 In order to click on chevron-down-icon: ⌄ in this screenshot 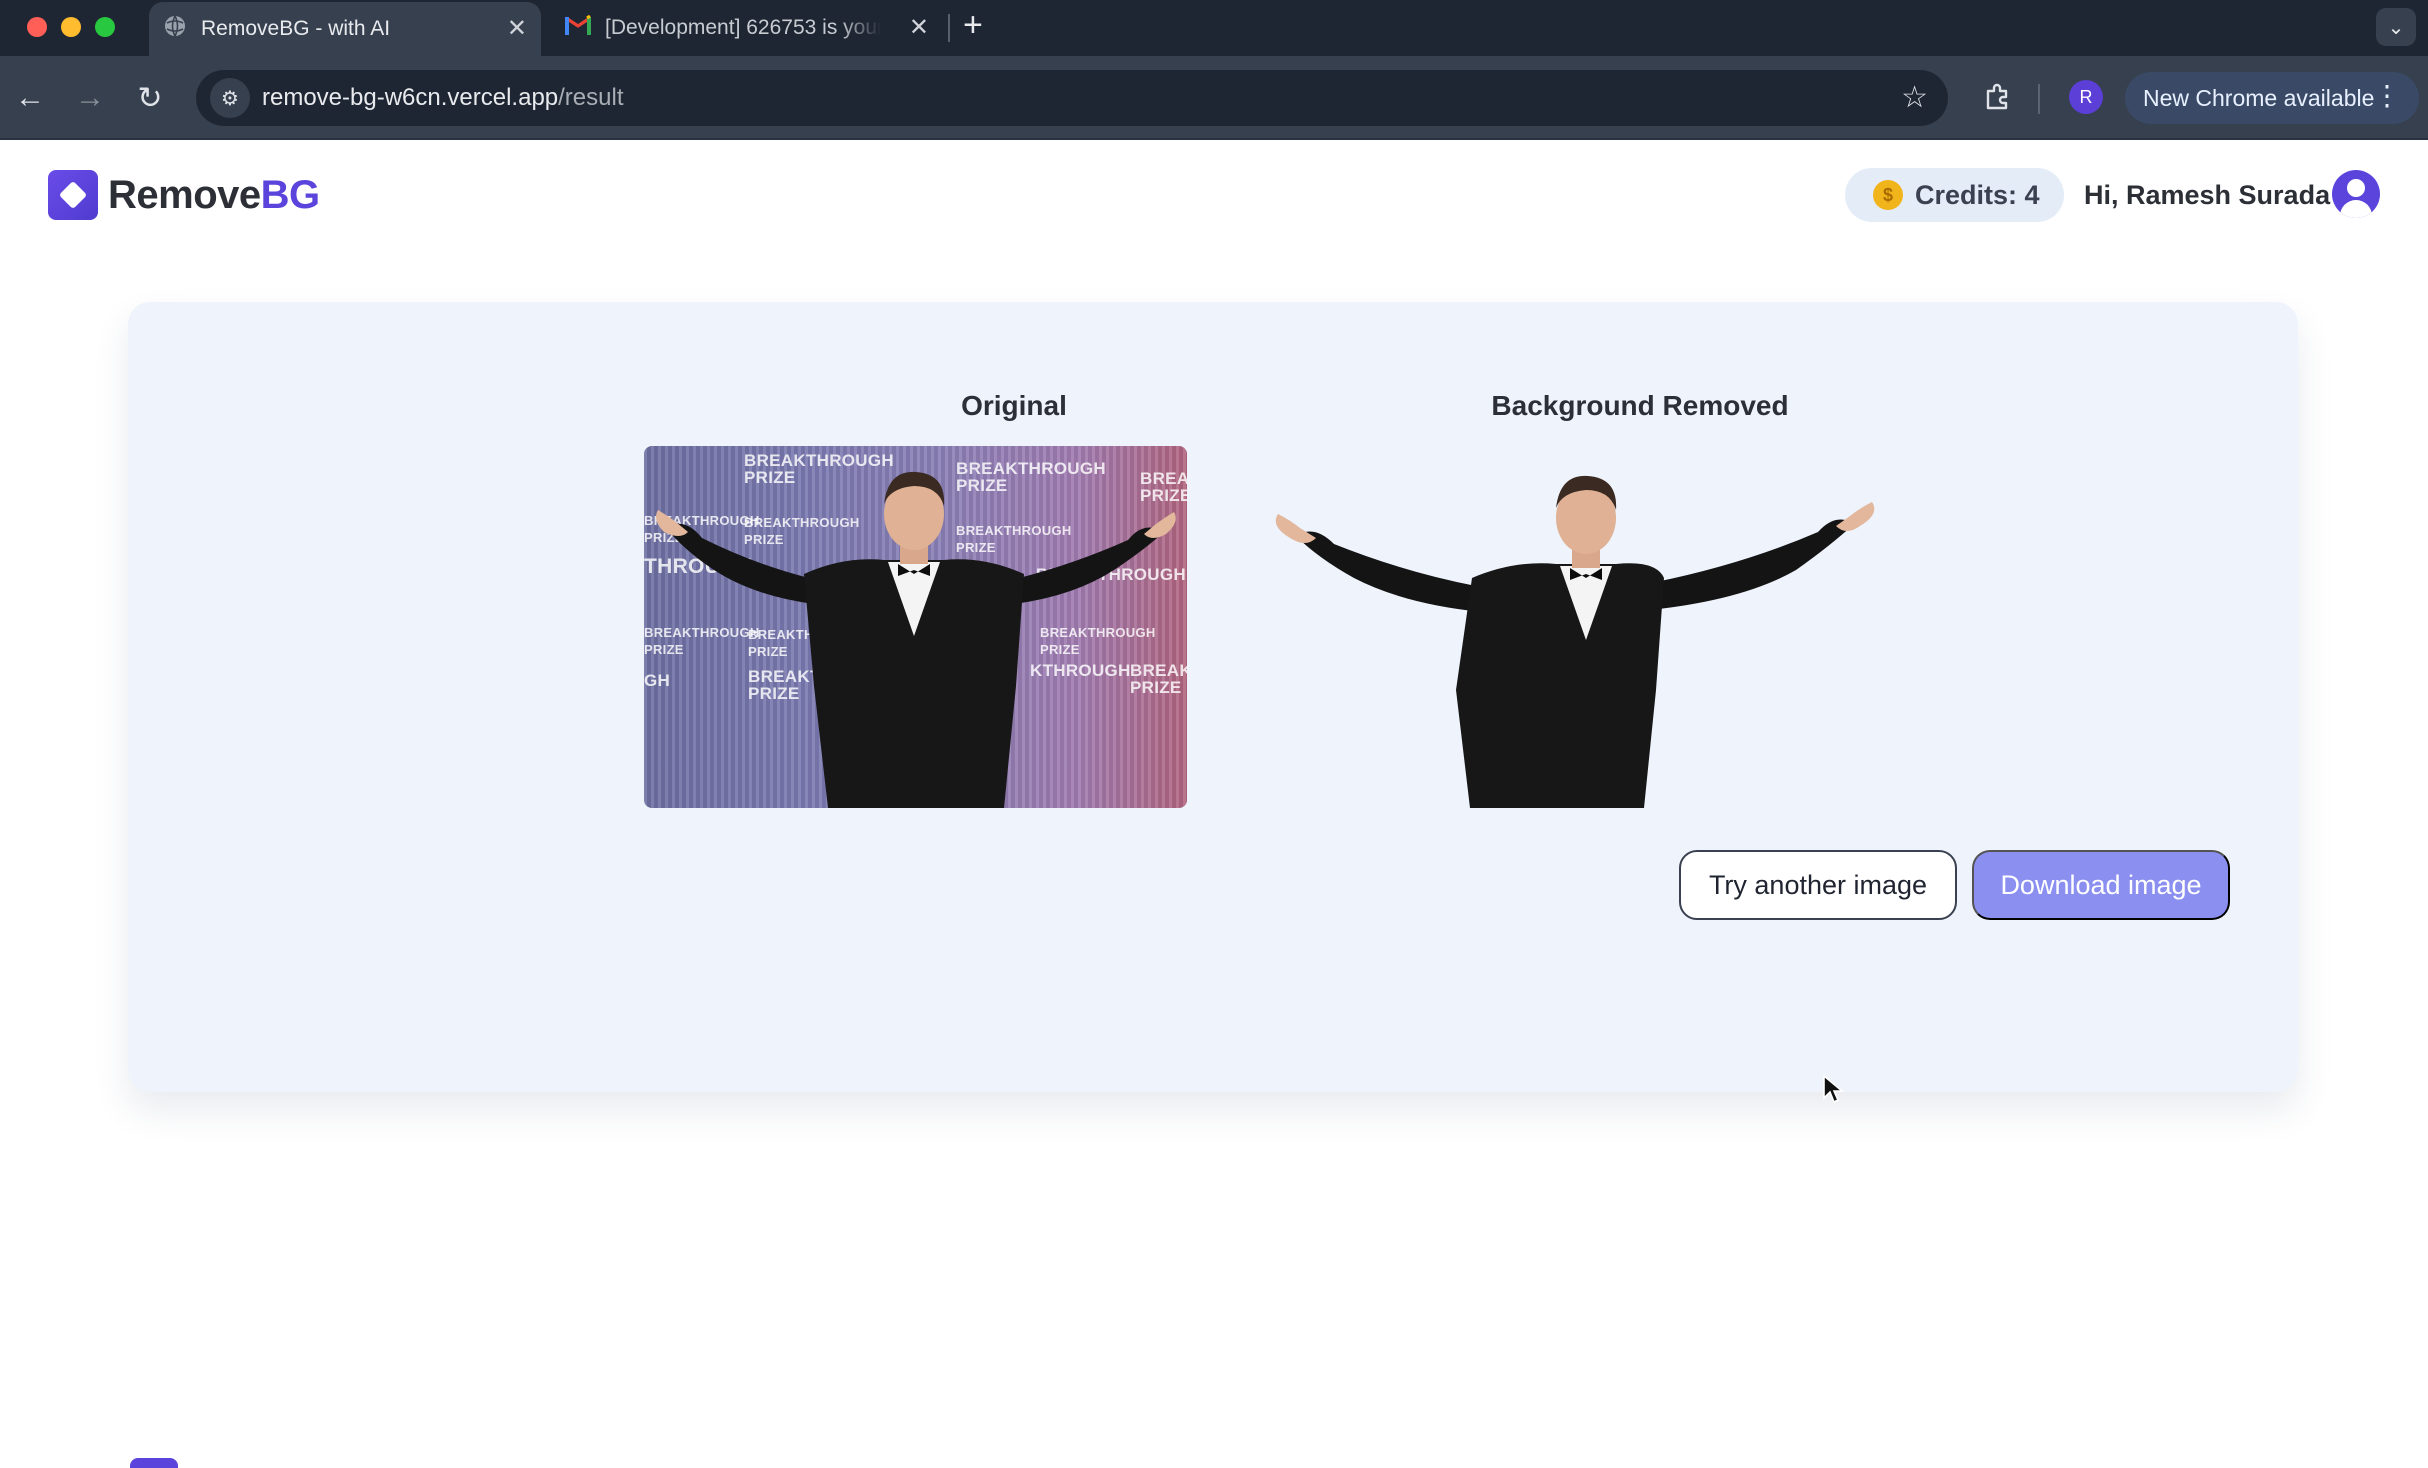, I will do `click(2396, 27)`.